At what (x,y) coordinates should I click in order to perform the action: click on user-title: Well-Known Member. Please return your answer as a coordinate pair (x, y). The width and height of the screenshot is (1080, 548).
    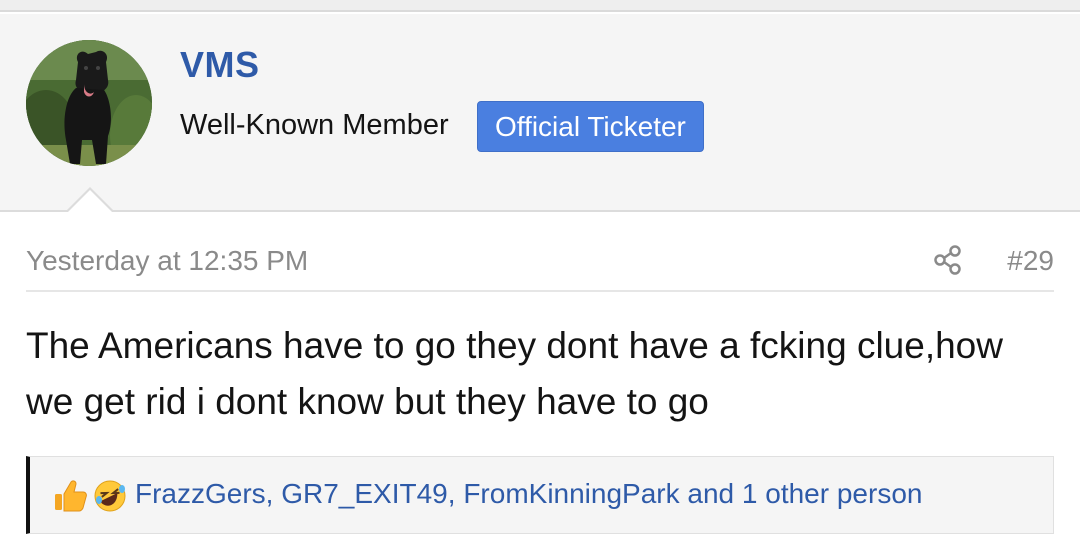
    Looking at the image, I should click on (314, 125).